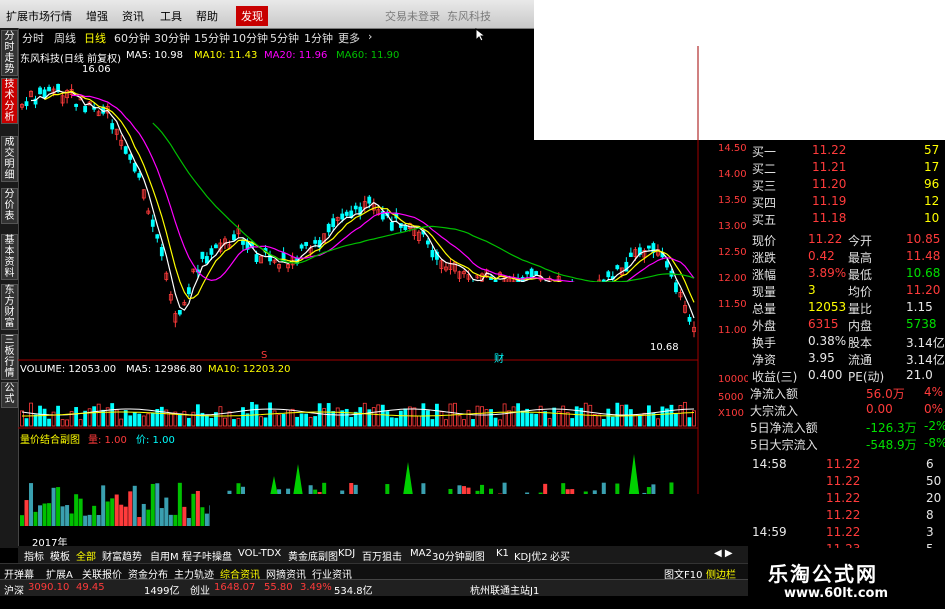 This screenshot has width=945, height=609. Describe the element at coordinates (732, 252) in the screenshot. I see `price-tick: 12.50` at that location.